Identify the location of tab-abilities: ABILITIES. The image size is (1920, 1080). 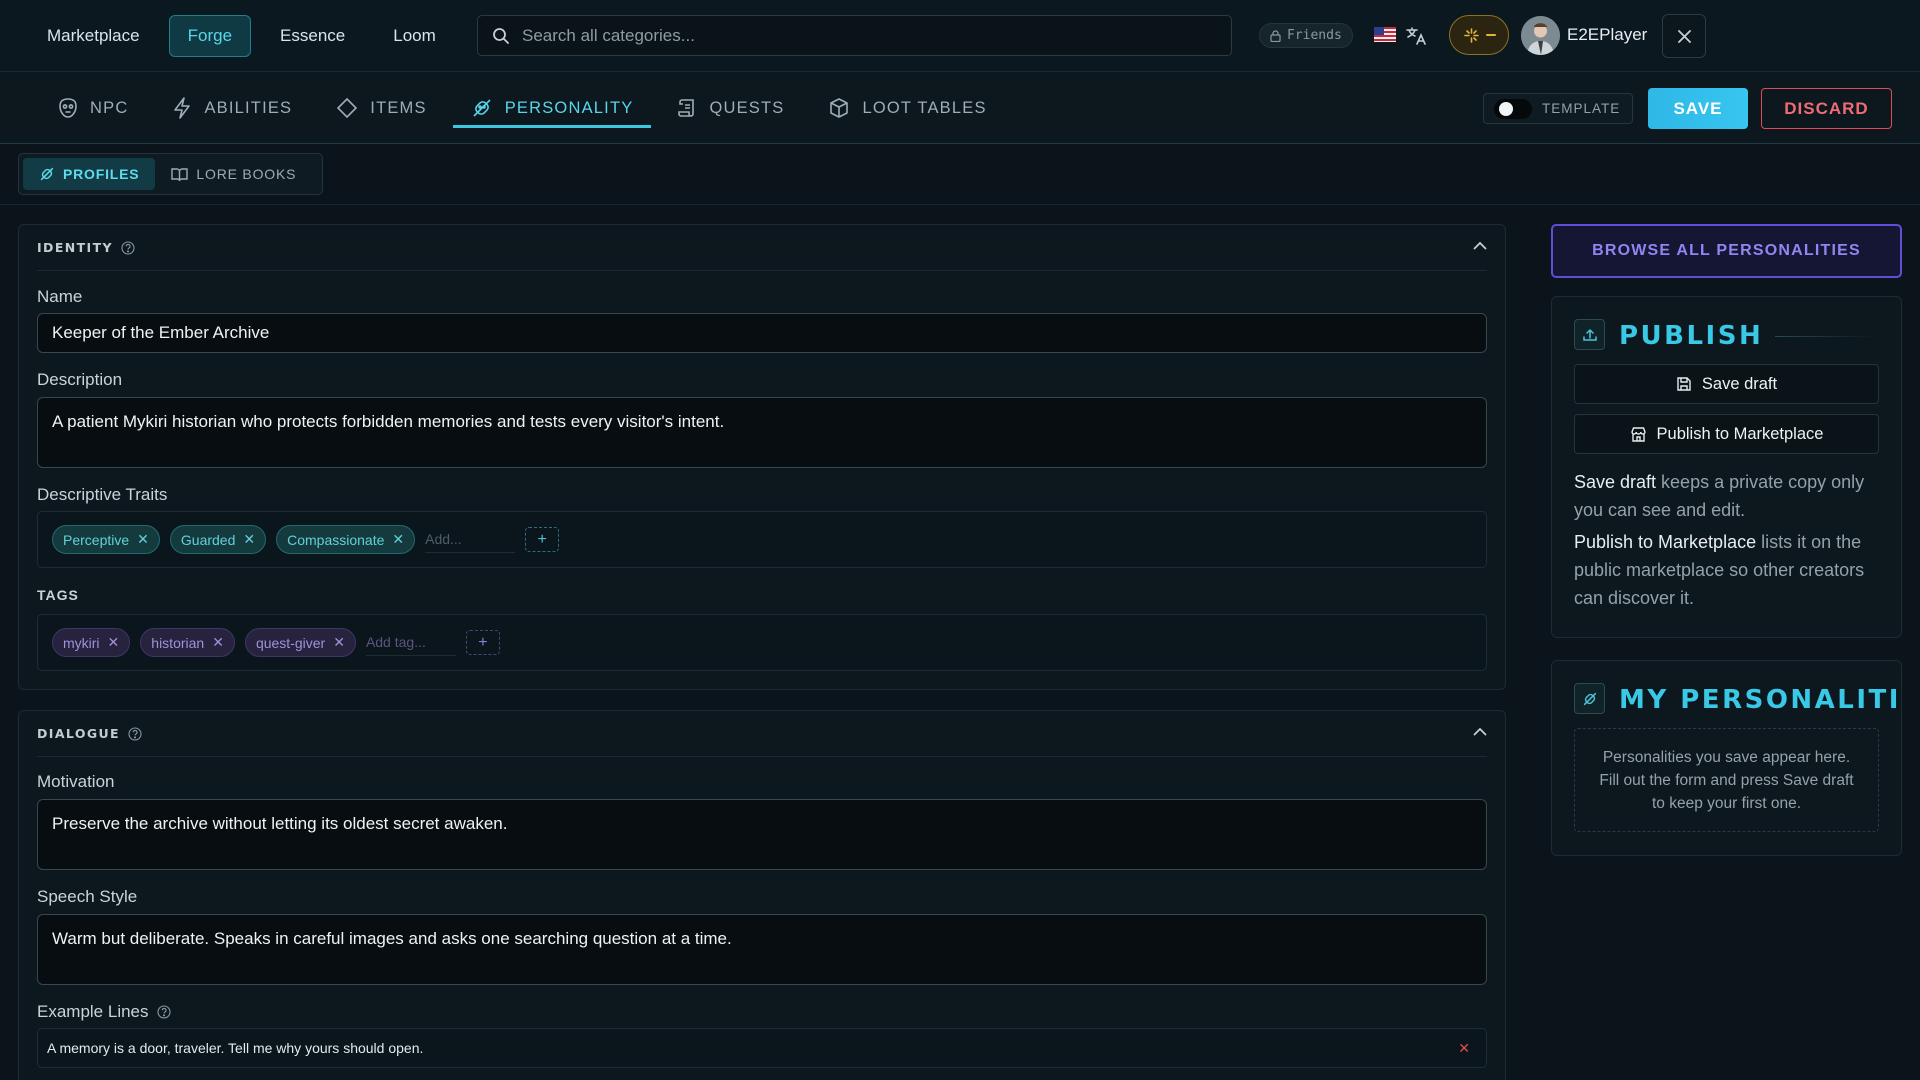
(232, 108).